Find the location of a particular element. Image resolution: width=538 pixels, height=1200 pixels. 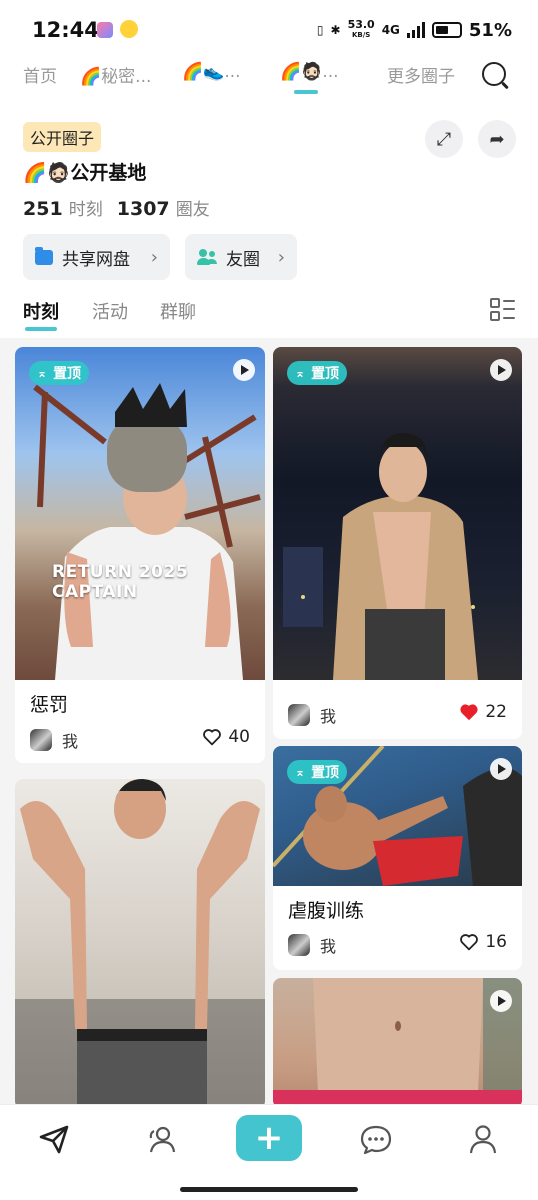

members-label: 圈友 is located at coordinates (192, 210).